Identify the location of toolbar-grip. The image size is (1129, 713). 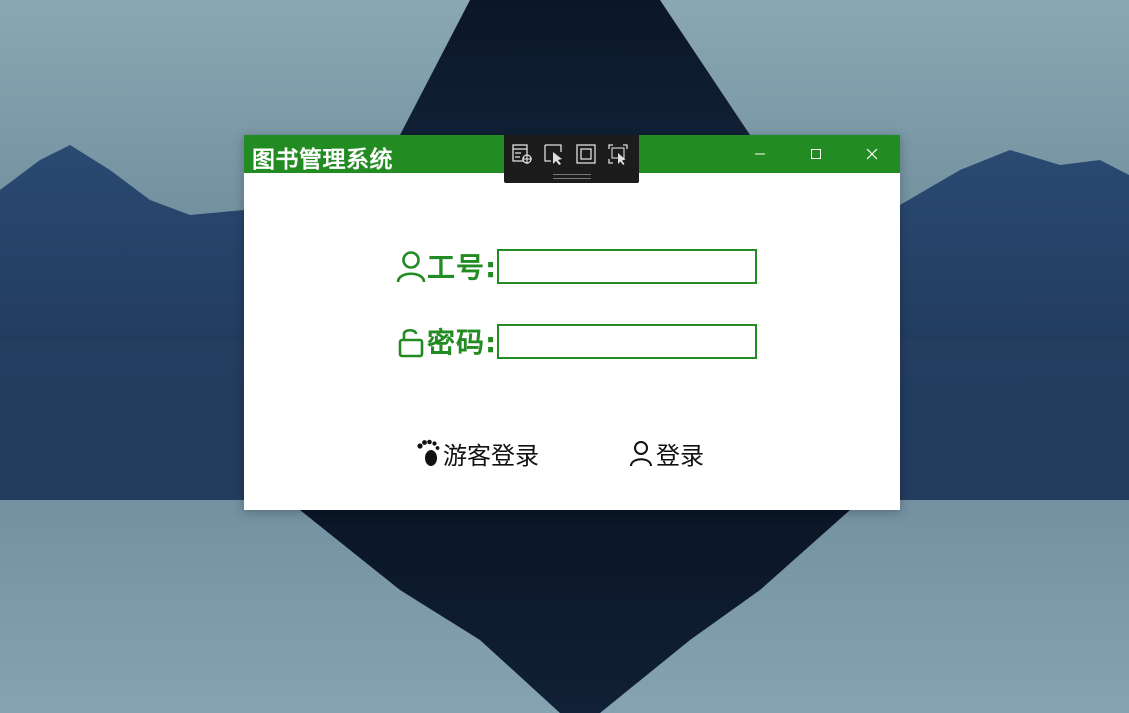
(572, 176).